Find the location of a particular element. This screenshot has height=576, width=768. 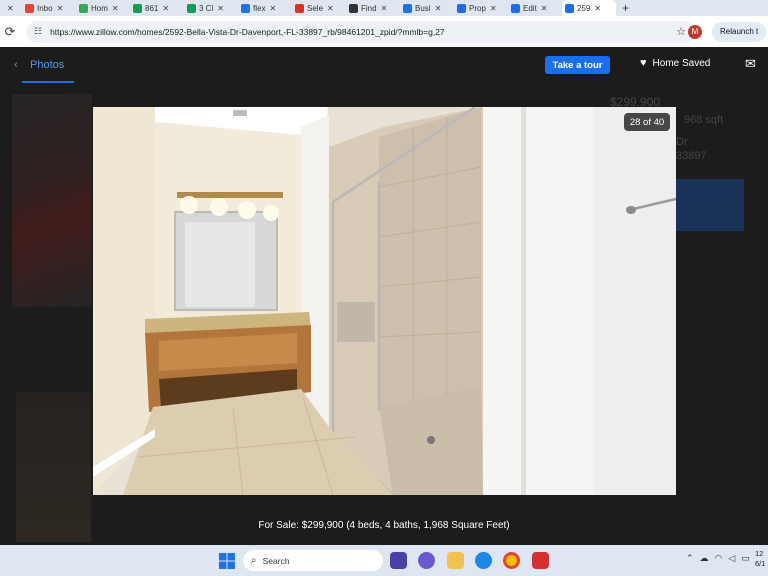

browser-tab: 259 ✕ is located at coordinates (589, 8).